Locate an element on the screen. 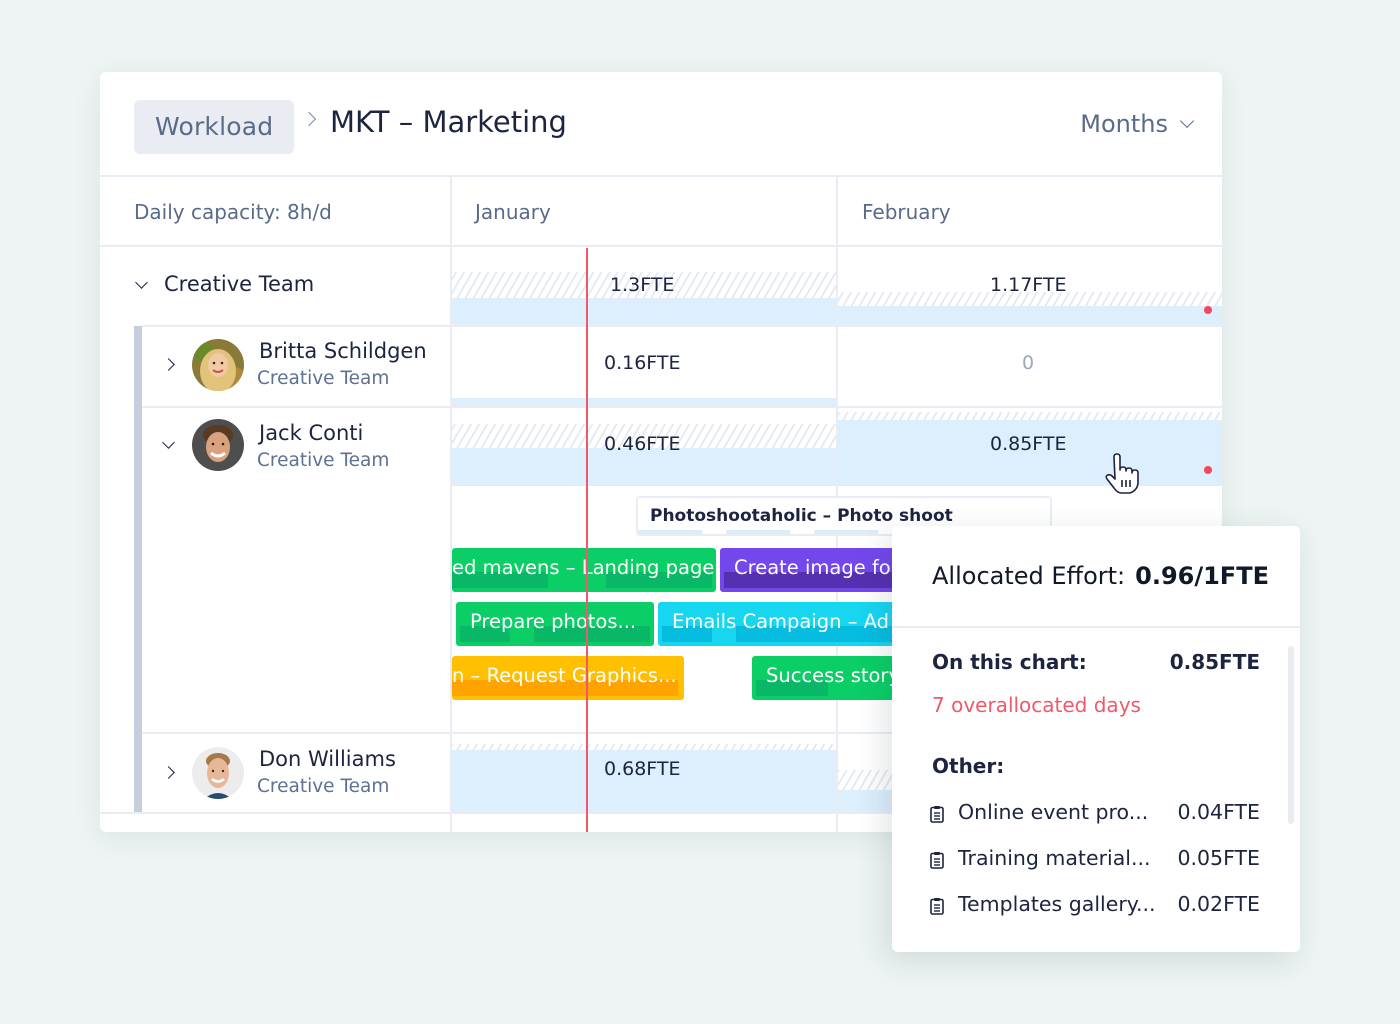  on-chart-value: 0.85FTE is located at coordinates (1214, 662).